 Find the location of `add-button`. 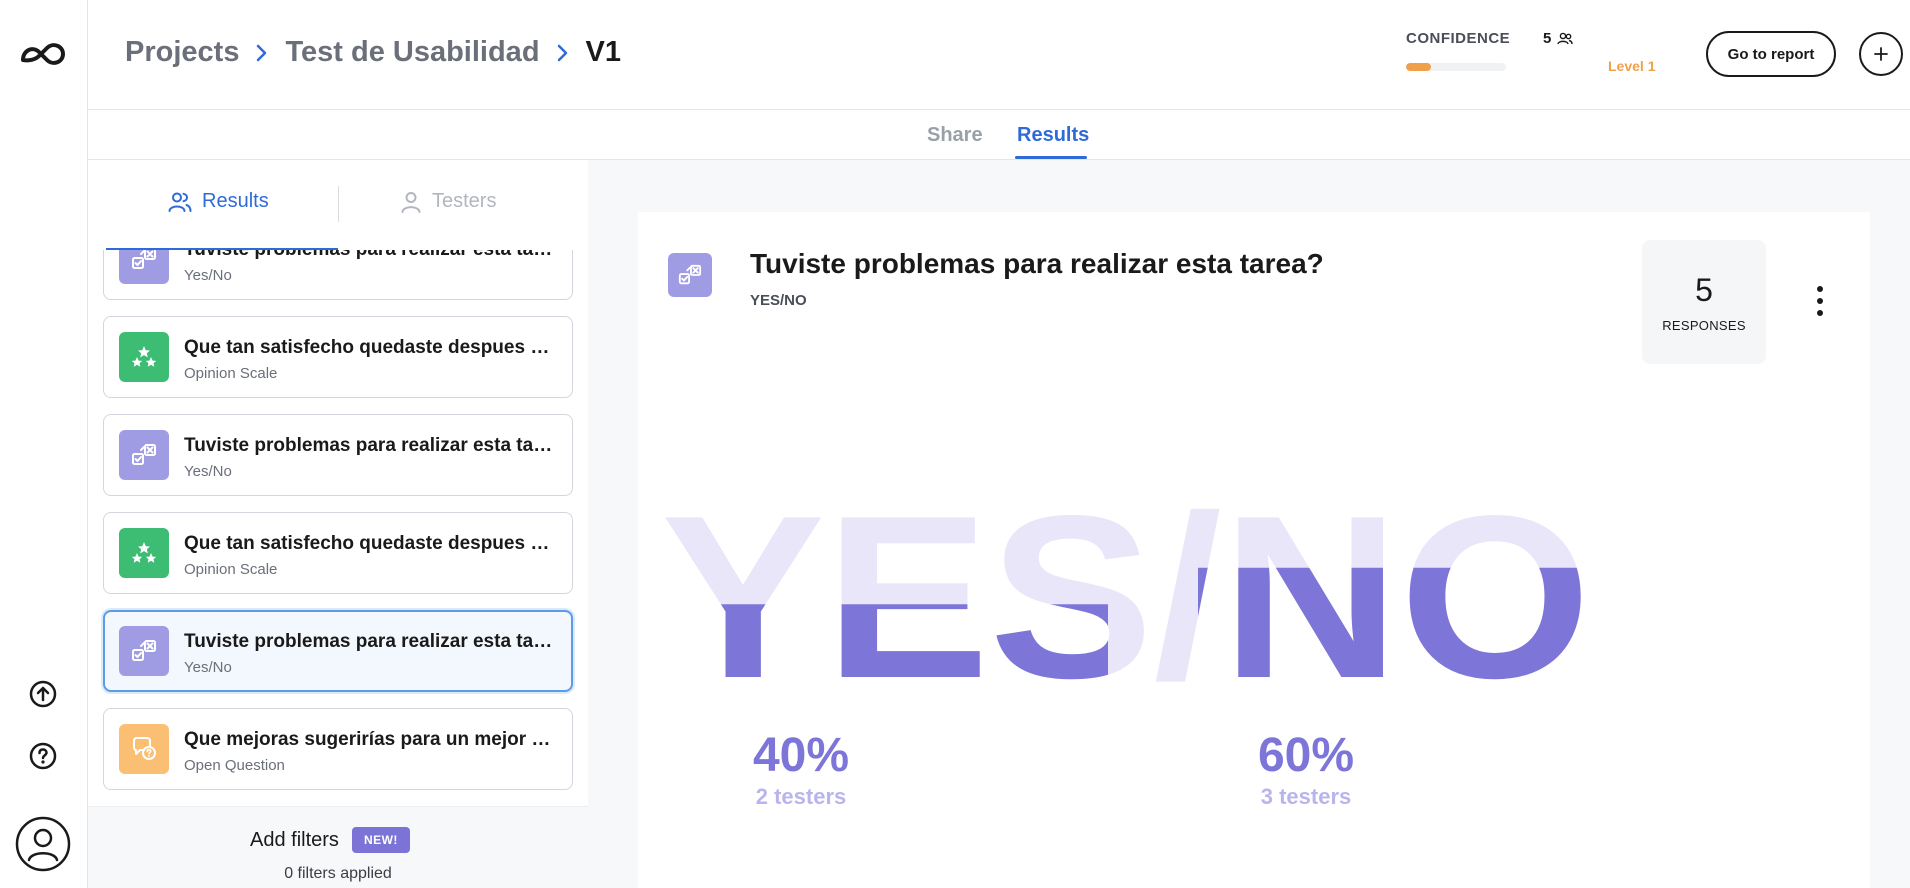

add-button is located at coordinates (1881, 54).